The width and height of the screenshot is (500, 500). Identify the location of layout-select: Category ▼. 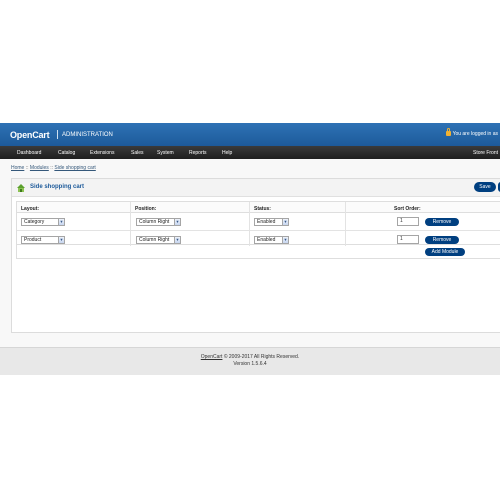
(43, 222).